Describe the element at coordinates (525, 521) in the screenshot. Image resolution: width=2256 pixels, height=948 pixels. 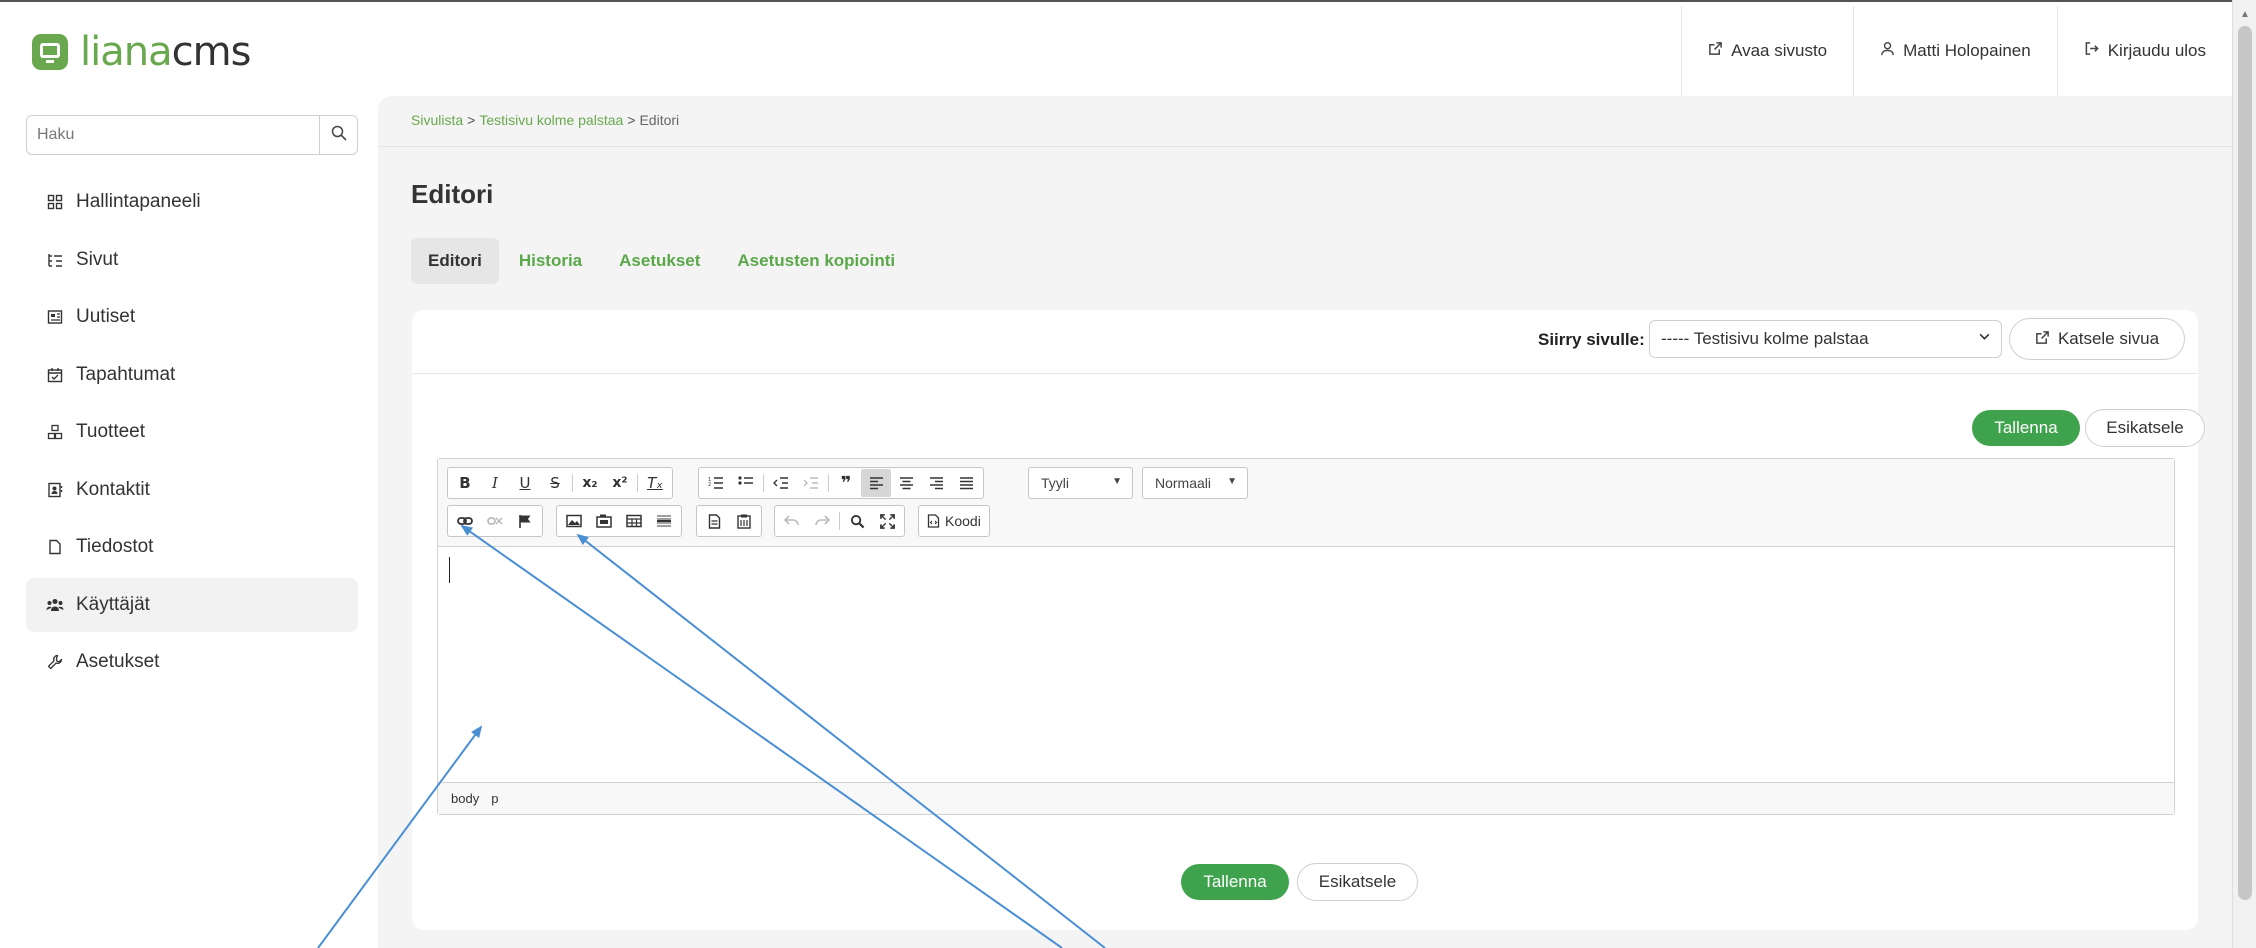
I see `anchor-flag-icon` at that location.